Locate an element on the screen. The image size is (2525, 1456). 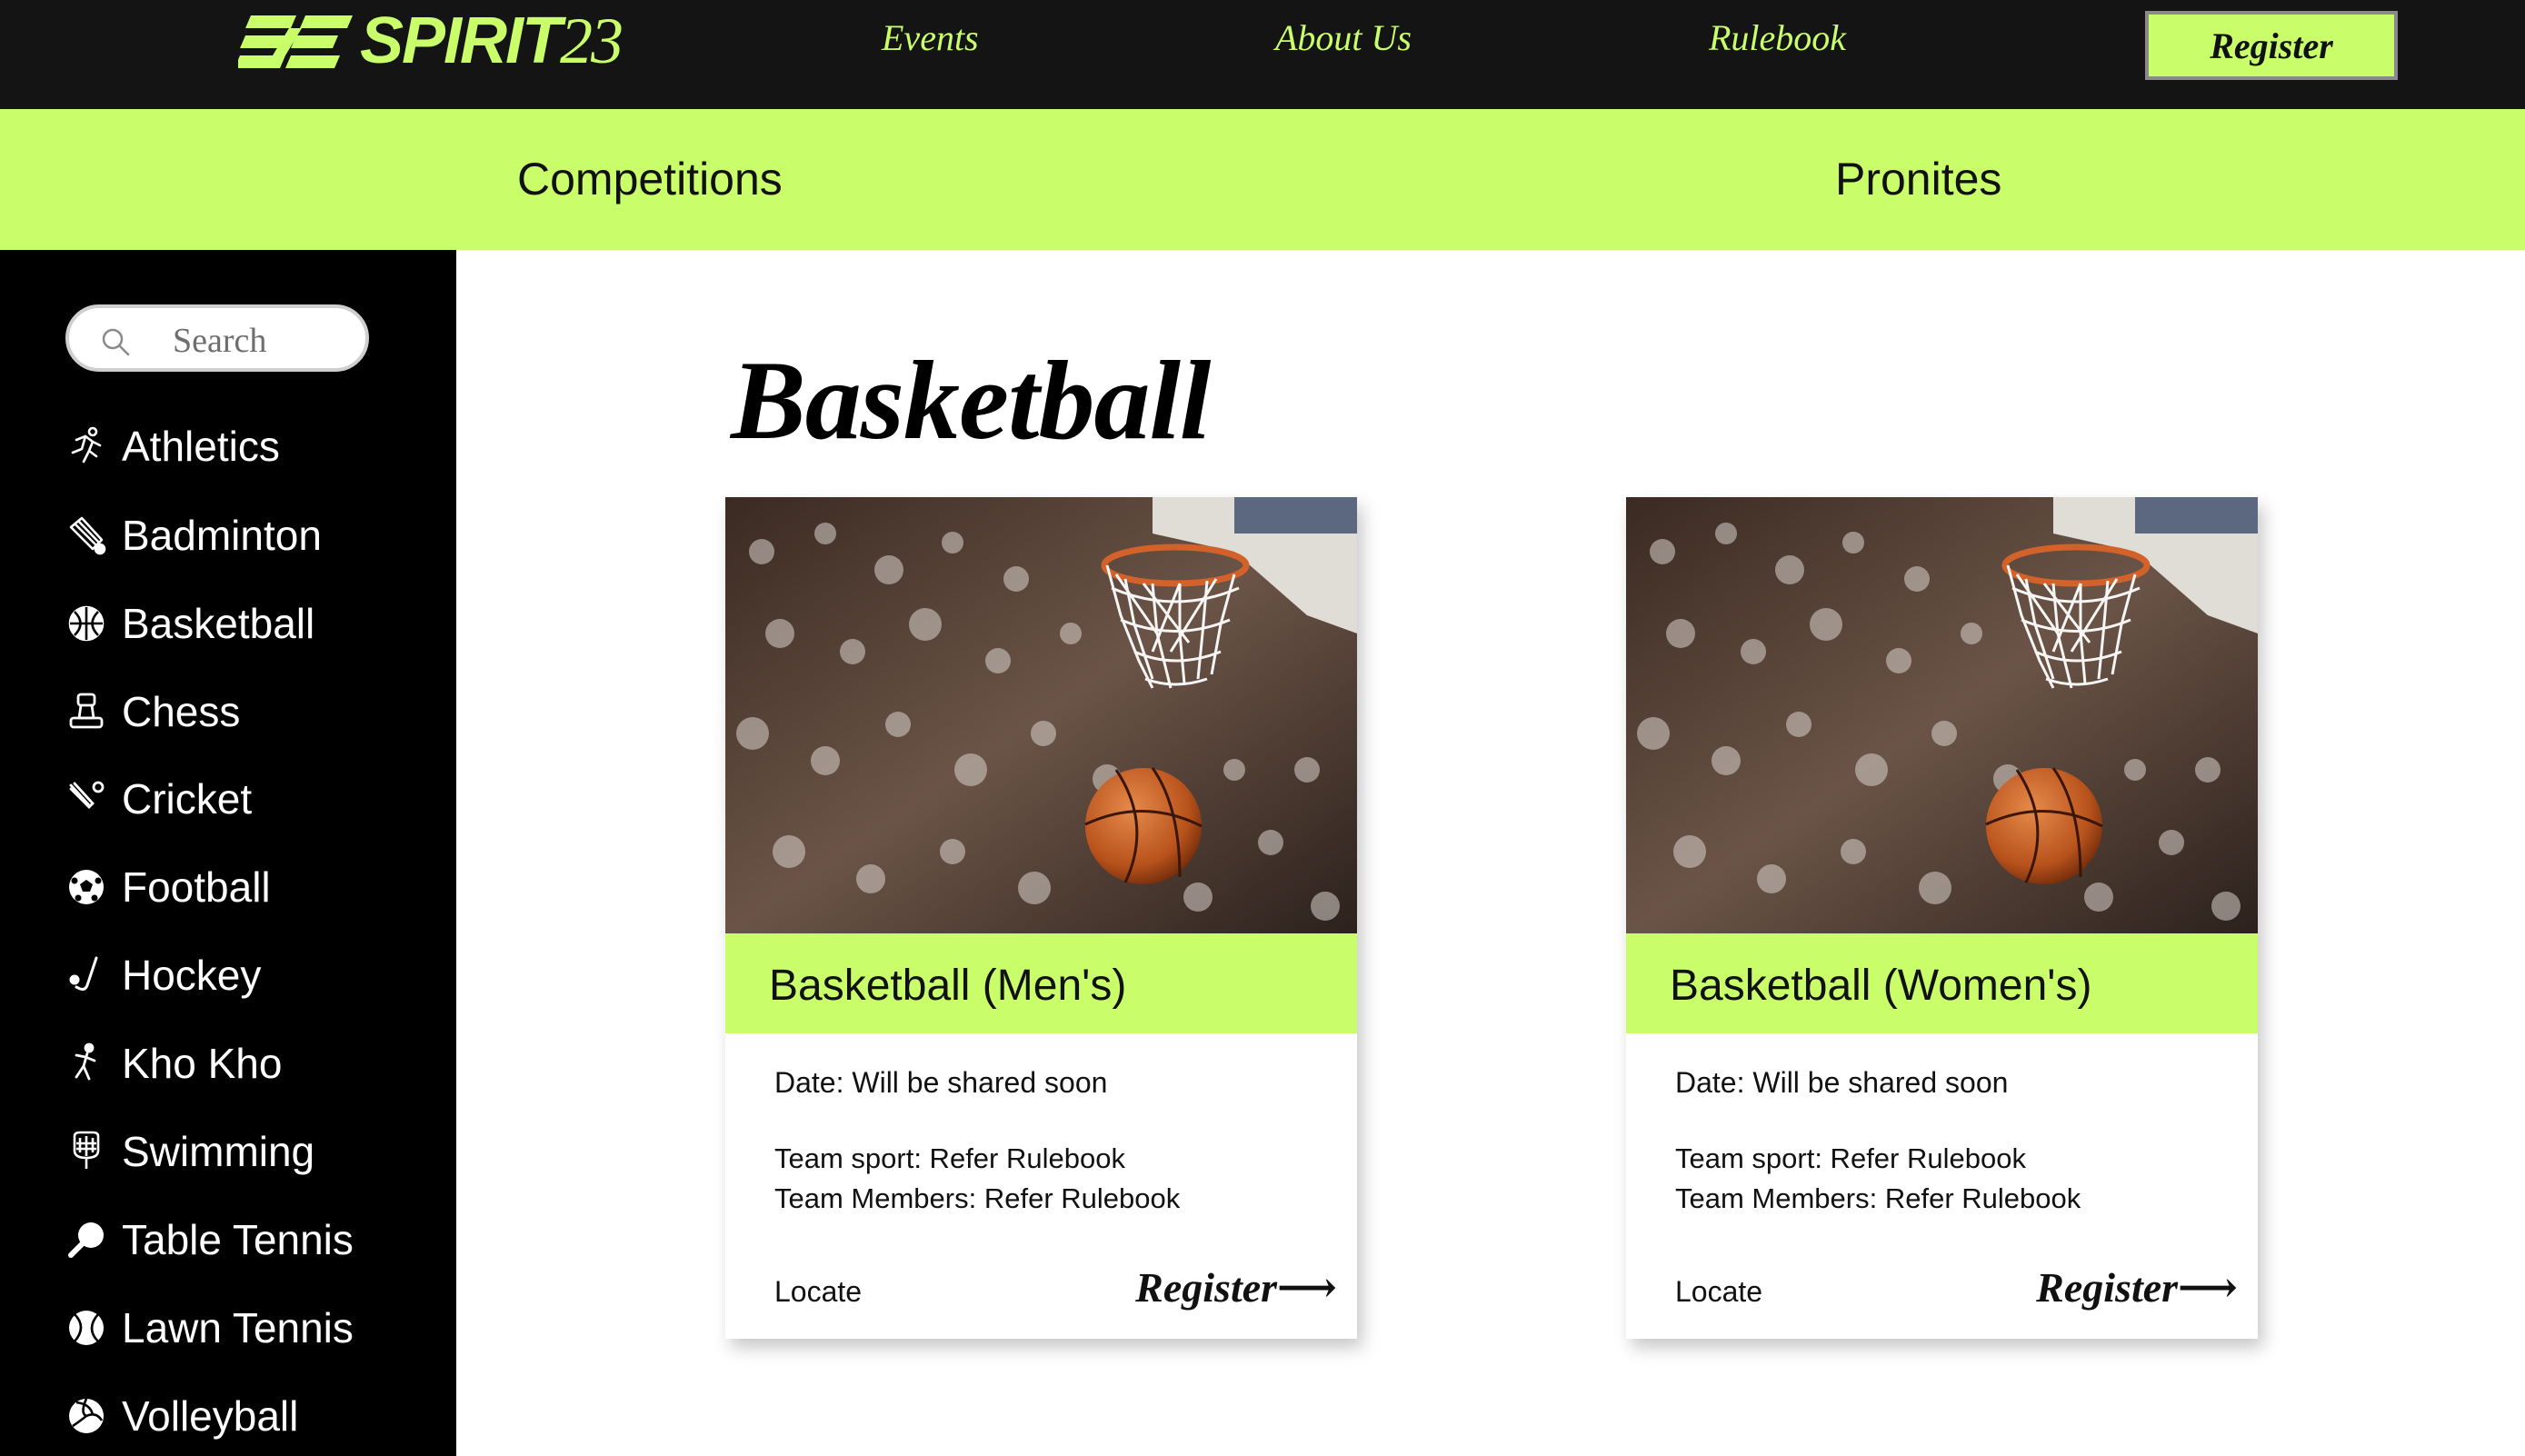
sidebar-item-athletics: Athletics is located at coordinates (172, 446).